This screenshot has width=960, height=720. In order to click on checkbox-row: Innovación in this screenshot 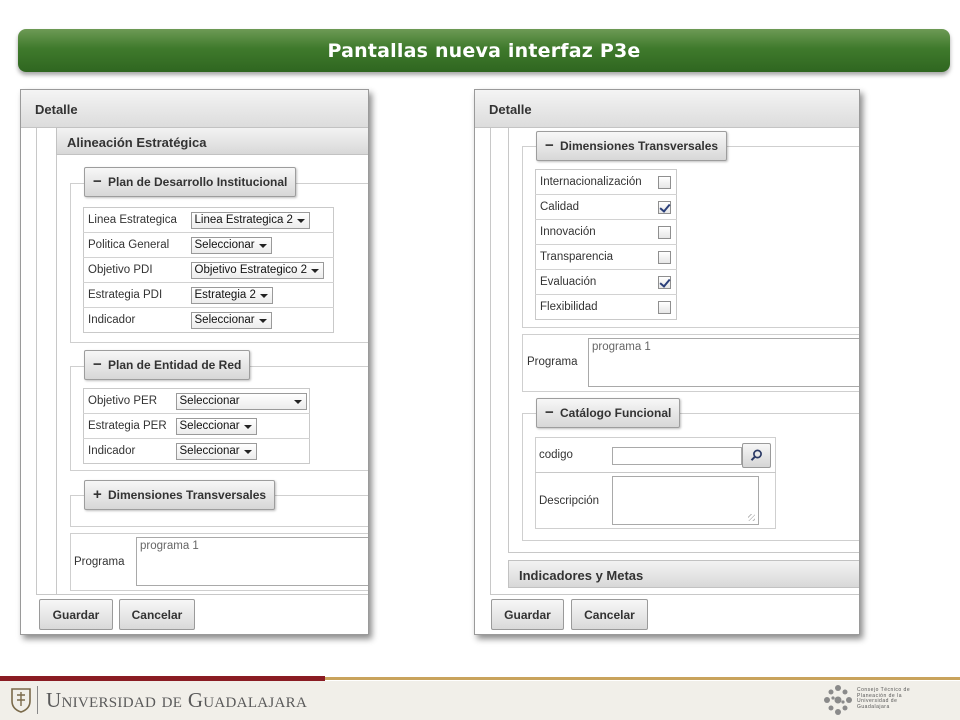, I will do `click(606, 232)`.